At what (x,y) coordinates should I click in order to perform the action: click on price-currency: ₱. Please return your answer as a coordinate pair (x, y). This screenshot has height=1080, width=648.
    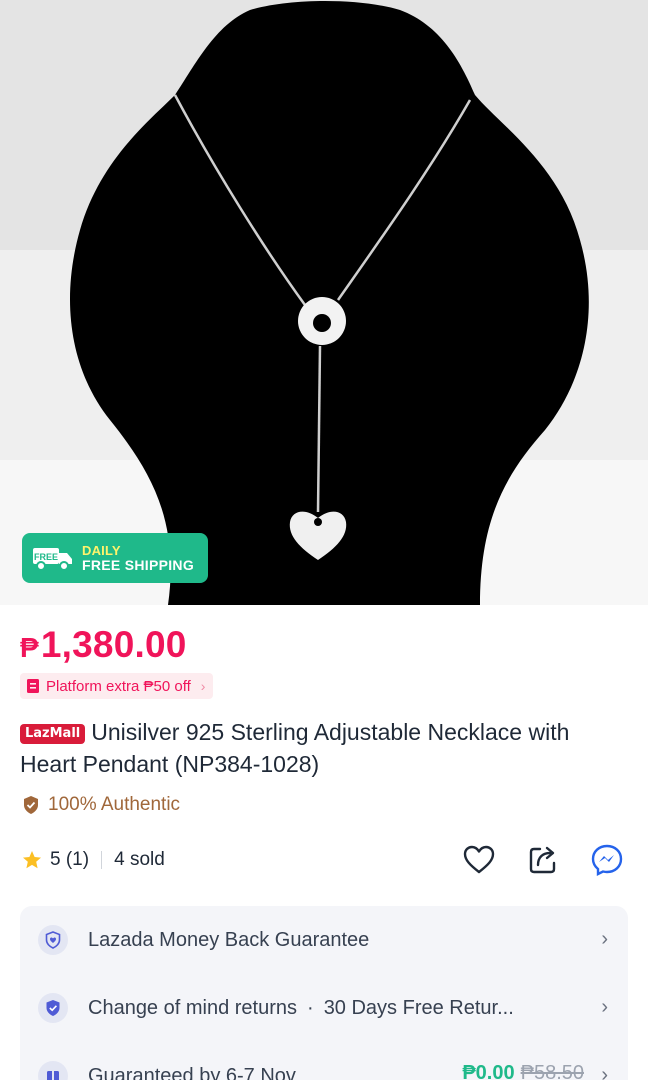
    Looking at the image, I should click on (29, 647).